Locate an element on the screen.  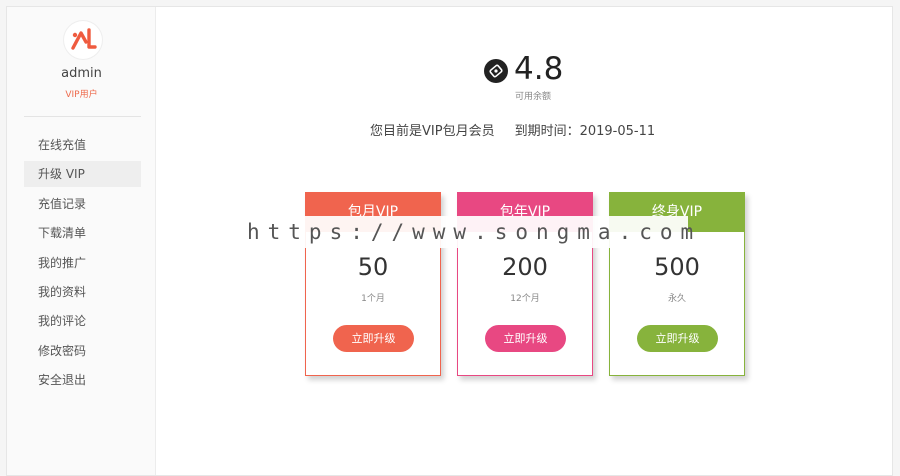
username: admin is located at coordinates (81, 73).